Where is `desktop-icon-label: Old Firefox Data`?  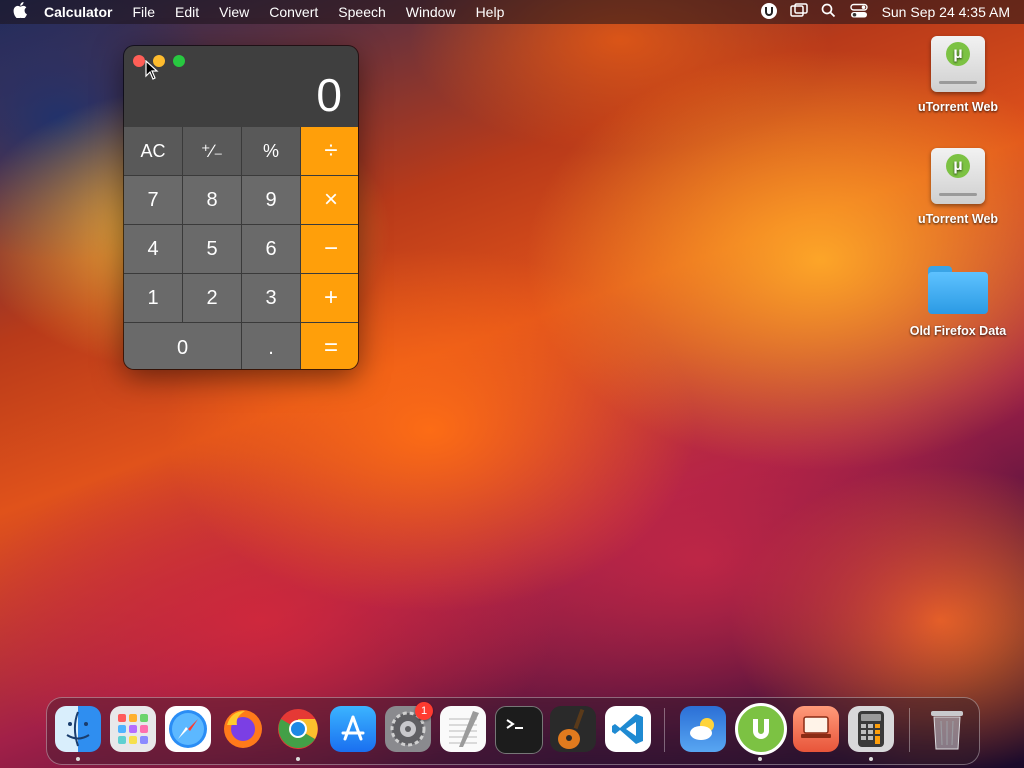 desktop-icon-label: Old Firefox Data is located at coordinates (958, 331).